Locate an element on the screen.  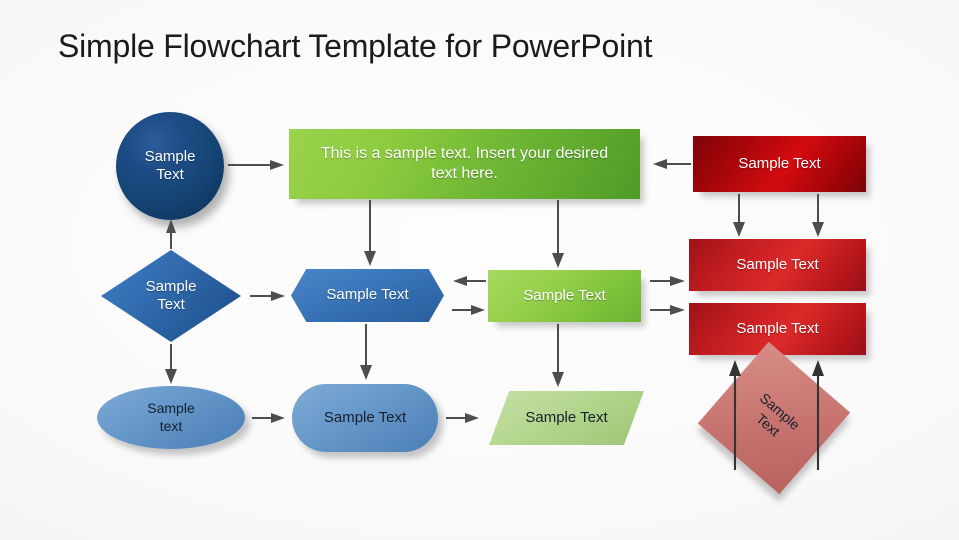
shape-circle-start: Sample Text is located at coordinates (170, 166).